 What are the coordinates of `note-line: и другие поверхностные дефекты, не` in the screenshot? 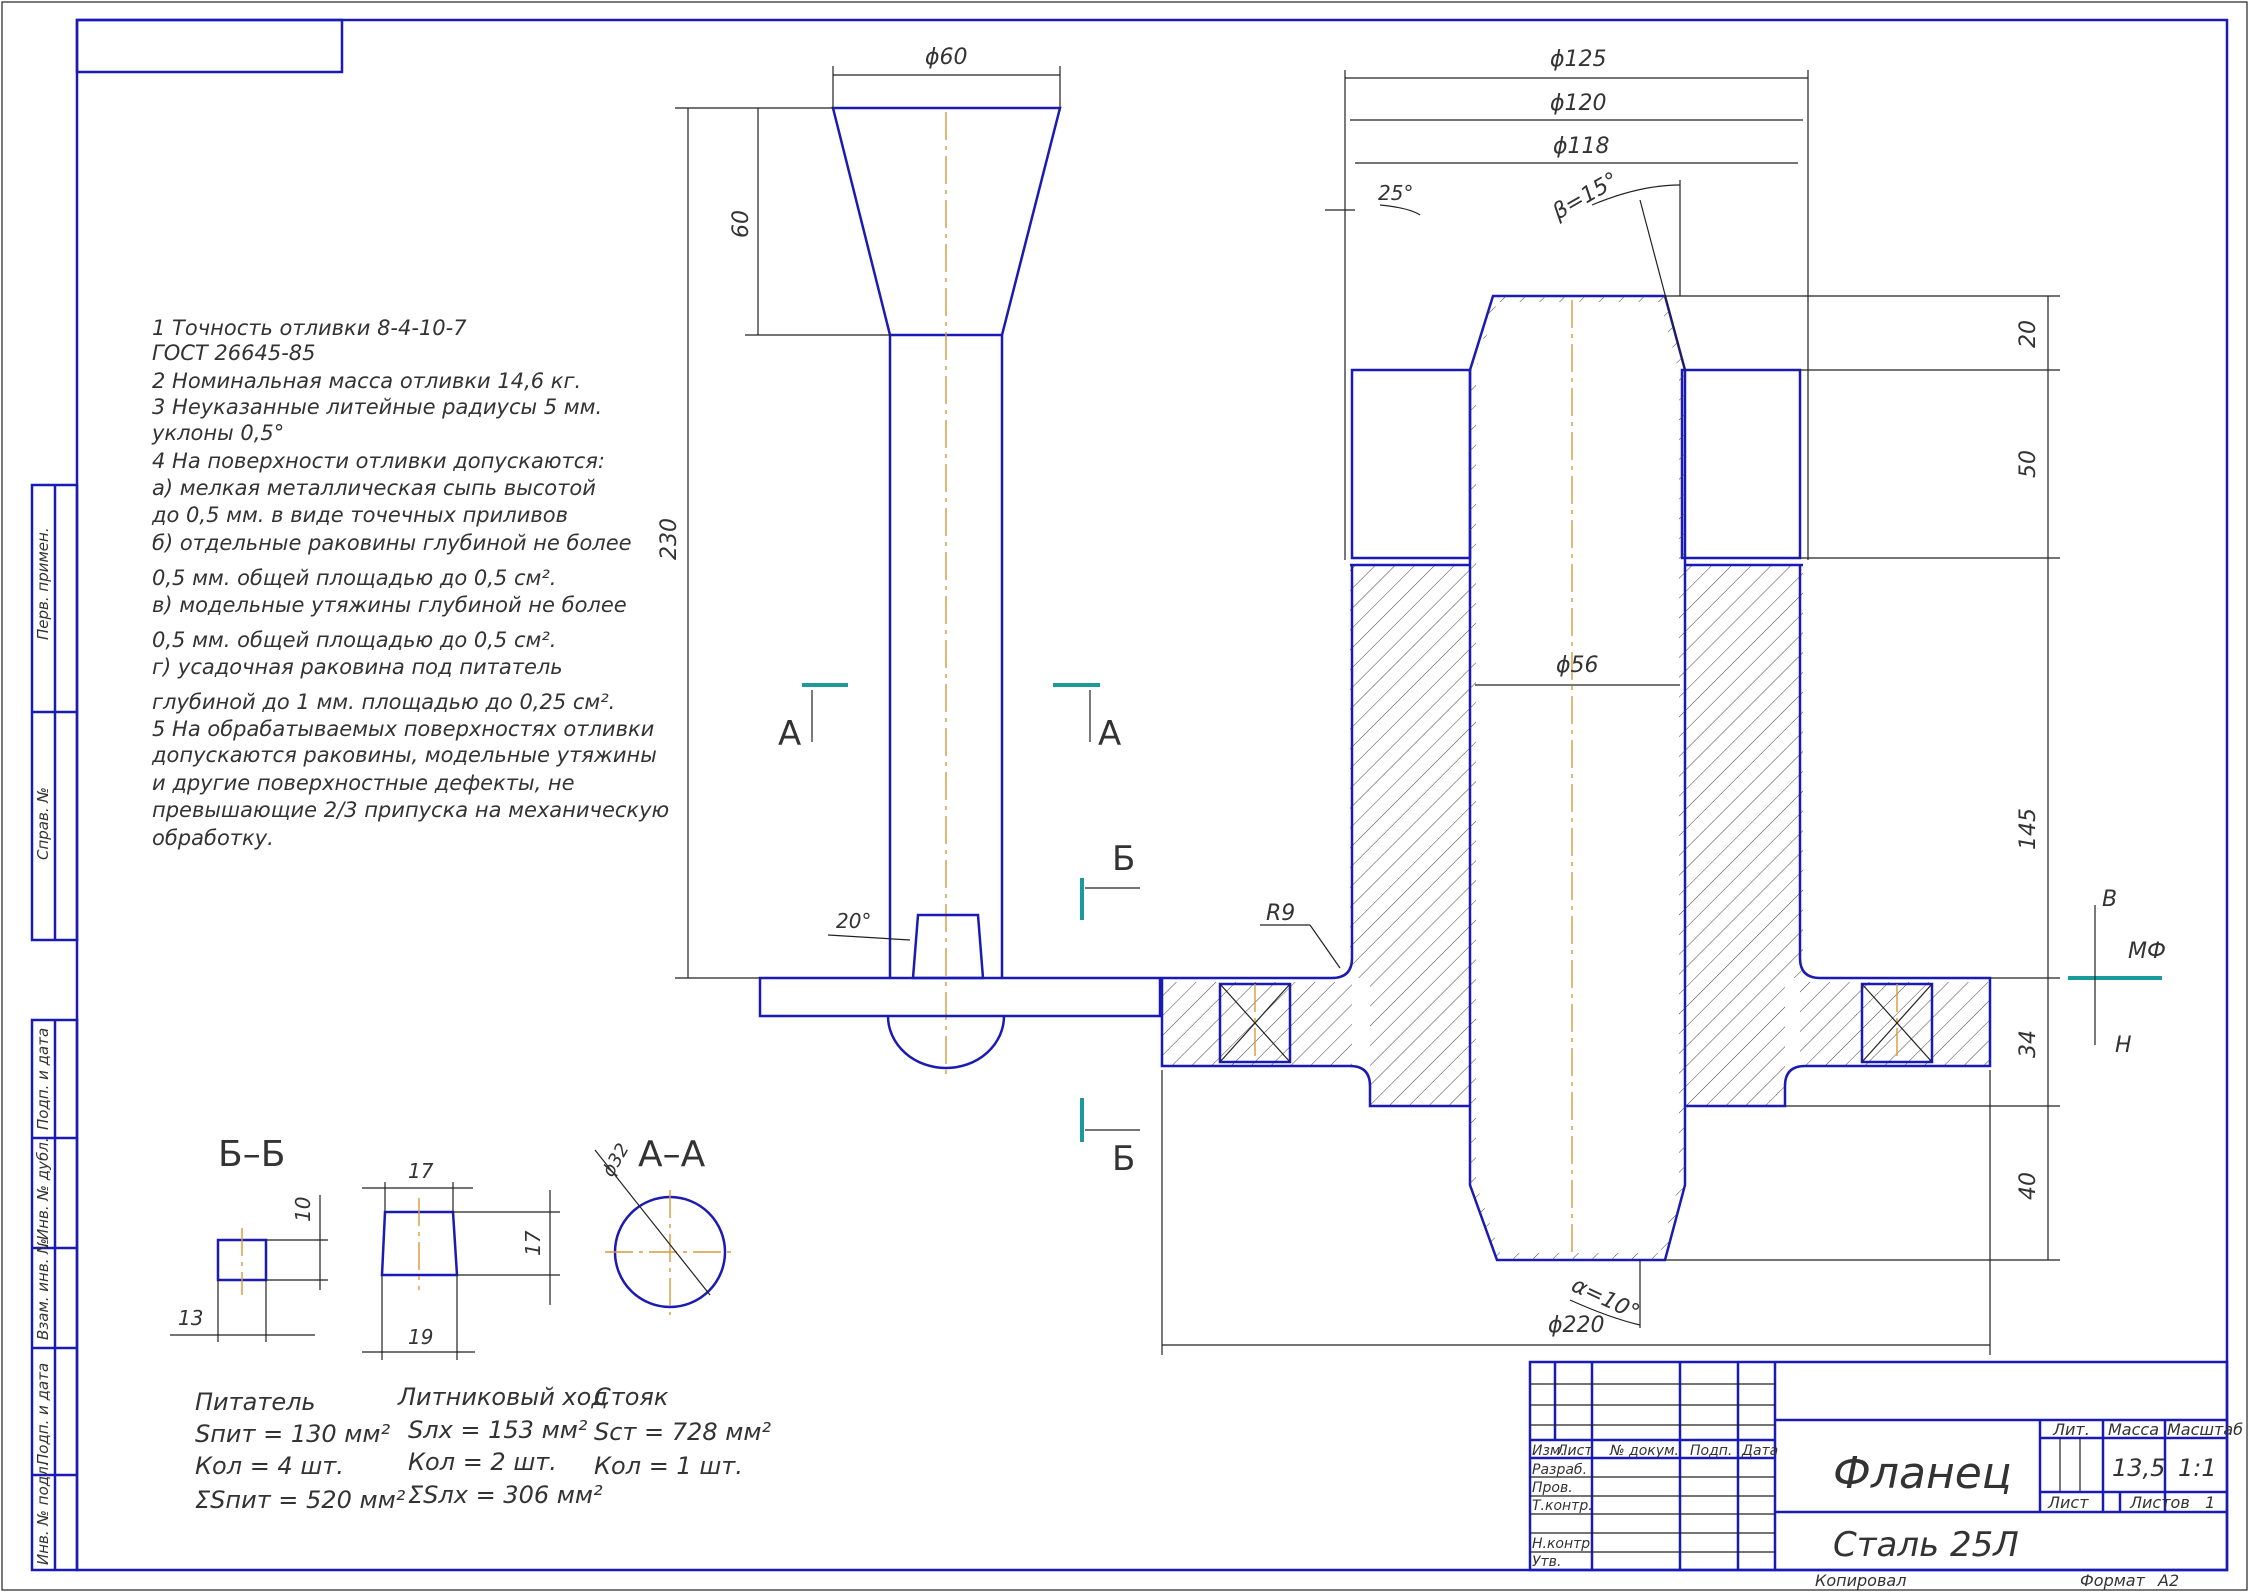 It's located at (363, 783).